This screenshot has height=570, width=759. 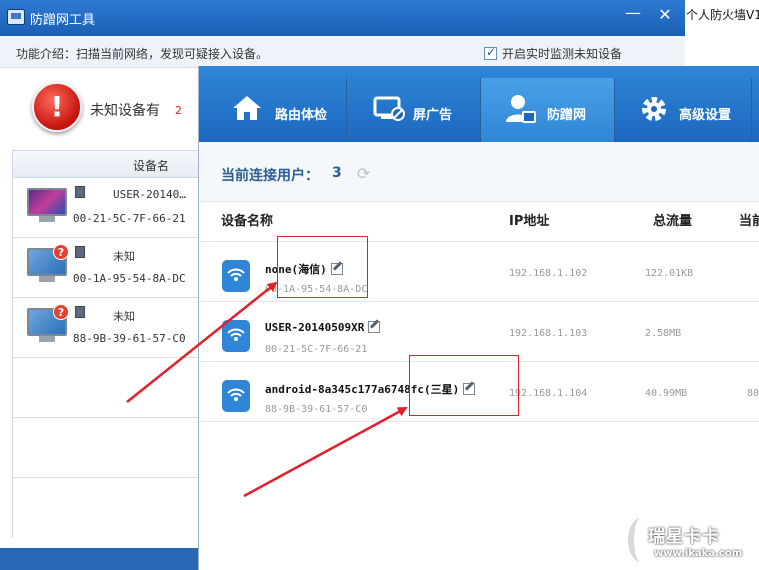 I want to click on annotation-arrows, so click(x=267, y=389).